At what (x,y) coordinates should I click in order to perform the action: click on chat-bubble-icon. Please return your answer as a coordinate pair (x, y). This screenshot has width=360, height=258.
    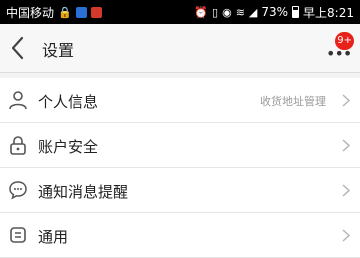
    Looking at the image, I should click on (18, 190).